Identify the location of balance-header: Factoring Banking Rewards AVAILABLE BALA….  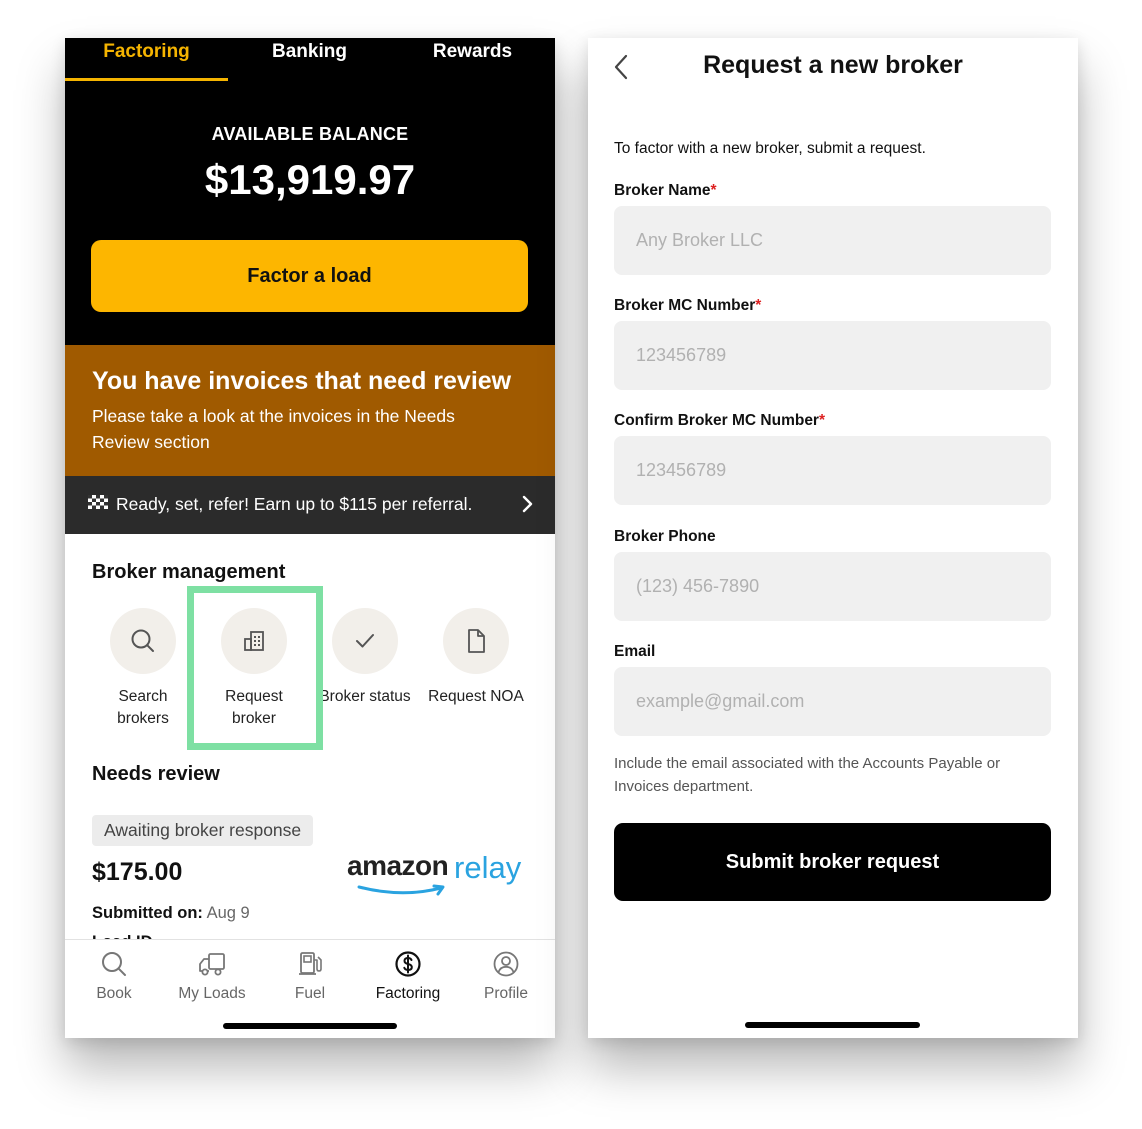
(310, 191).